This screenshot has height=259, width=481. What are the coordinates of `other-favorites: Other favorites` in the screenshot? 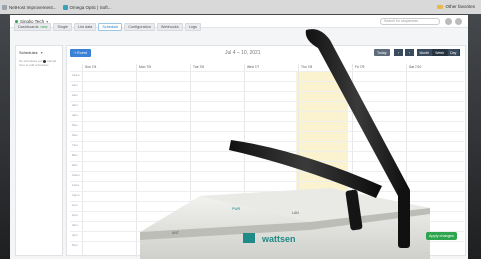 It's located at (456, 6).